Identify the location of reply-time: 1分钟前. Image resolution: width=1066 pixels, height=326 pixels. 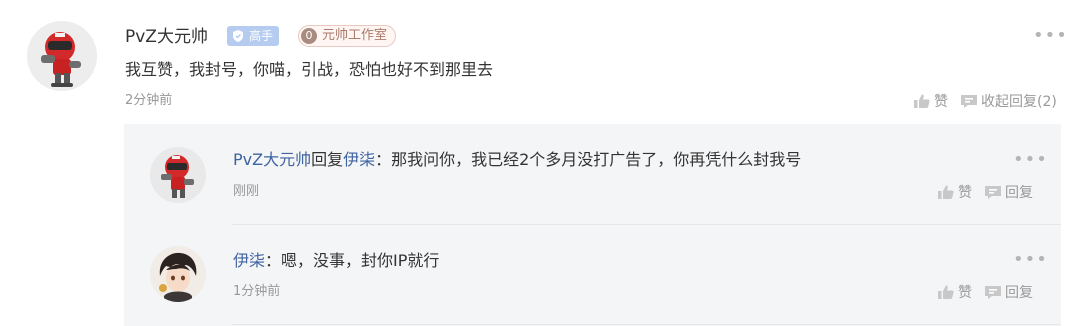
(257, 291).